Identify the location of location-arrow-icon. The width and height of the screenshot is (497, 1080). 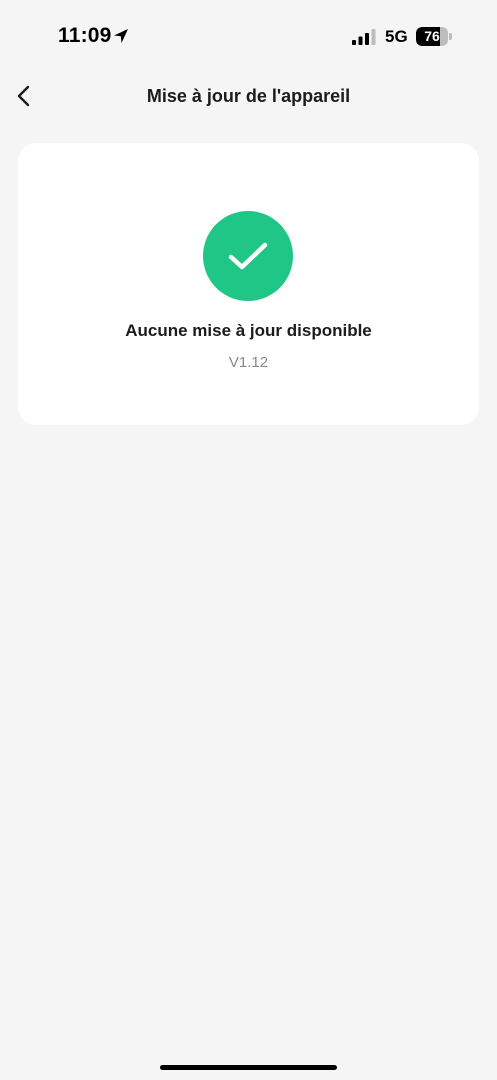
(121, 36).